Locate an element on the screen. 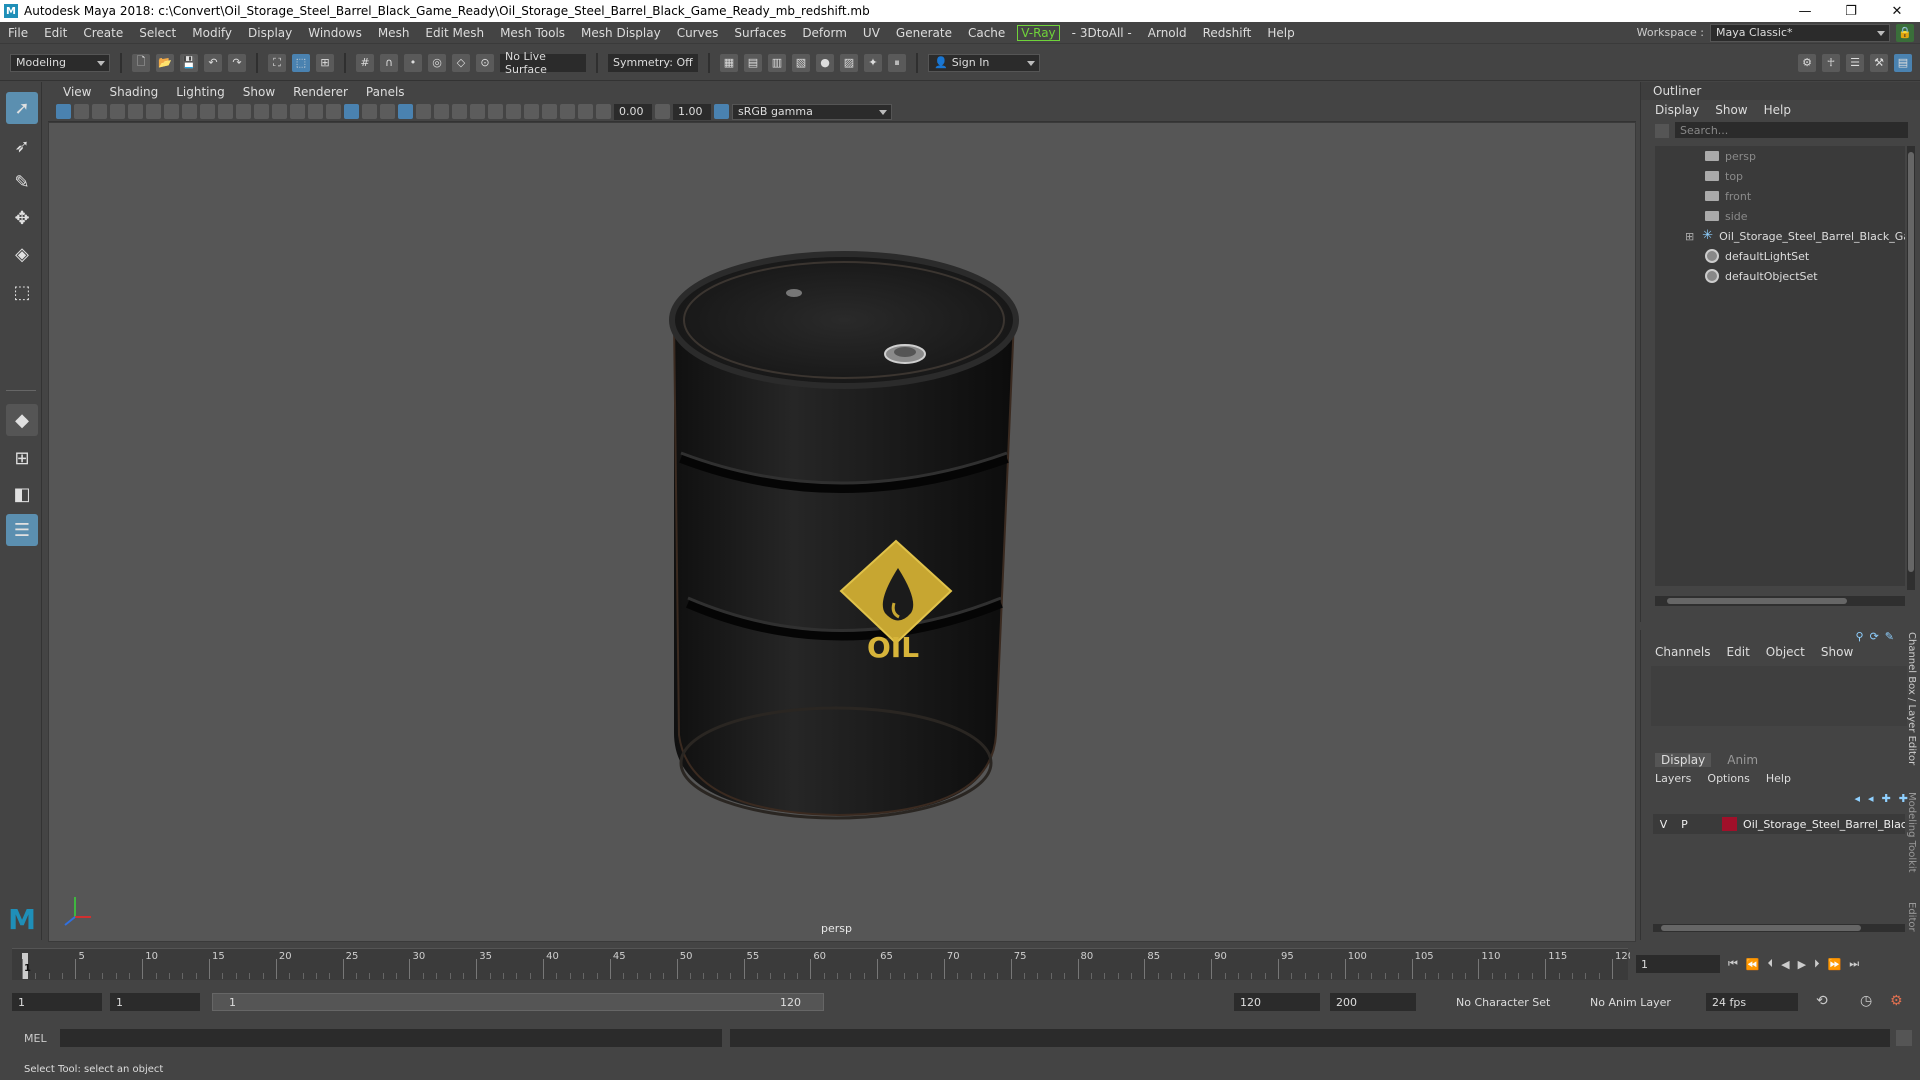  move-layer-up-icon: ◂ is located at coordinates (1858, 798).